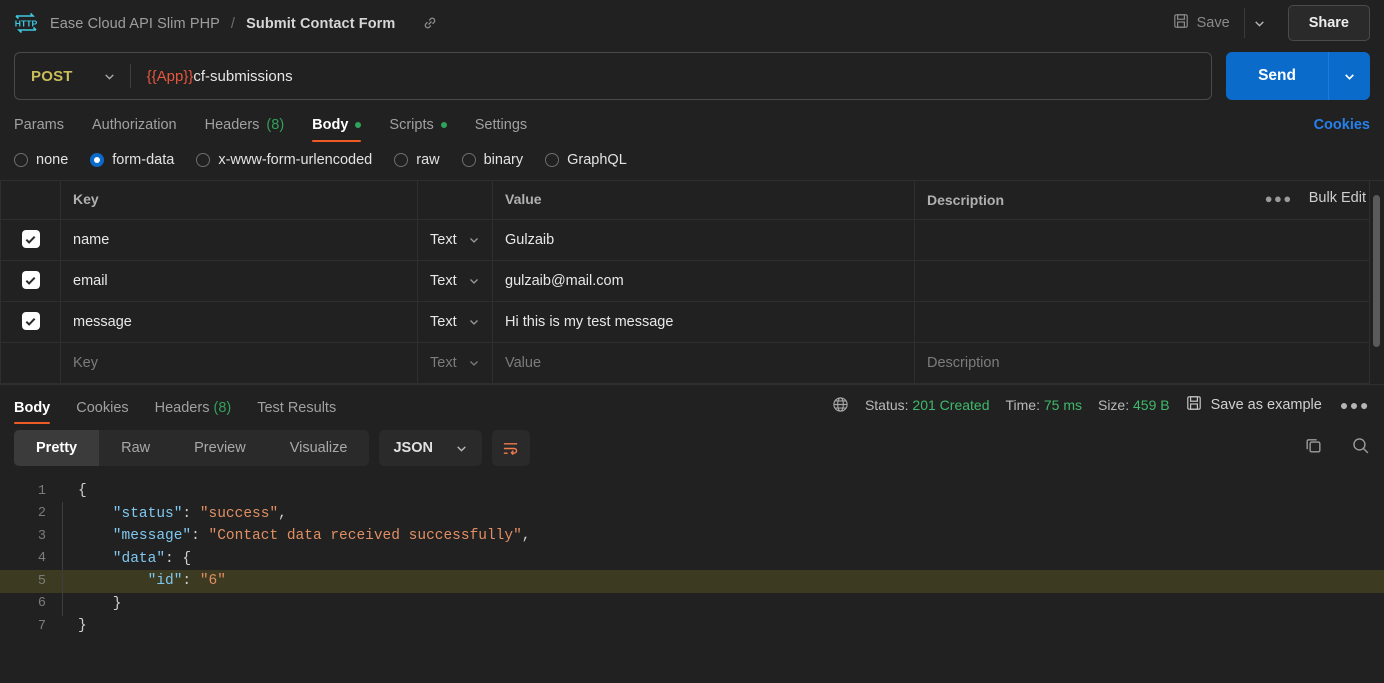 This screenshot has width=1384, height=683. Describe the element at coordinates (692, 581) in the screenshot. I see `code-line-highlighted: 5 "id": "6"` at that location.